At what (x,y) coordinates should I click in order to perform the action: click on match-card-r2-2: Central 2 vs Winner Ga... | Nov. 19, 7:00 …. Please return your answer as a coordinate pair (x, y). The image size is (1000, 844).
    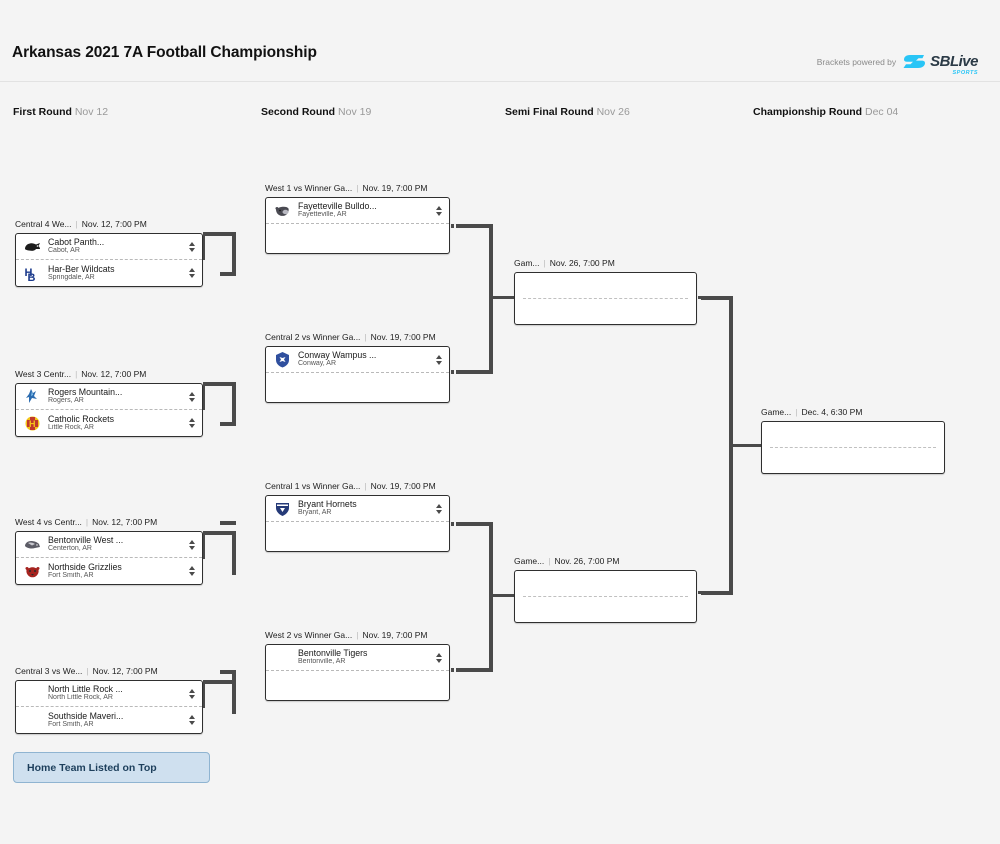
    Looking at the image, I should click on (357, 367).